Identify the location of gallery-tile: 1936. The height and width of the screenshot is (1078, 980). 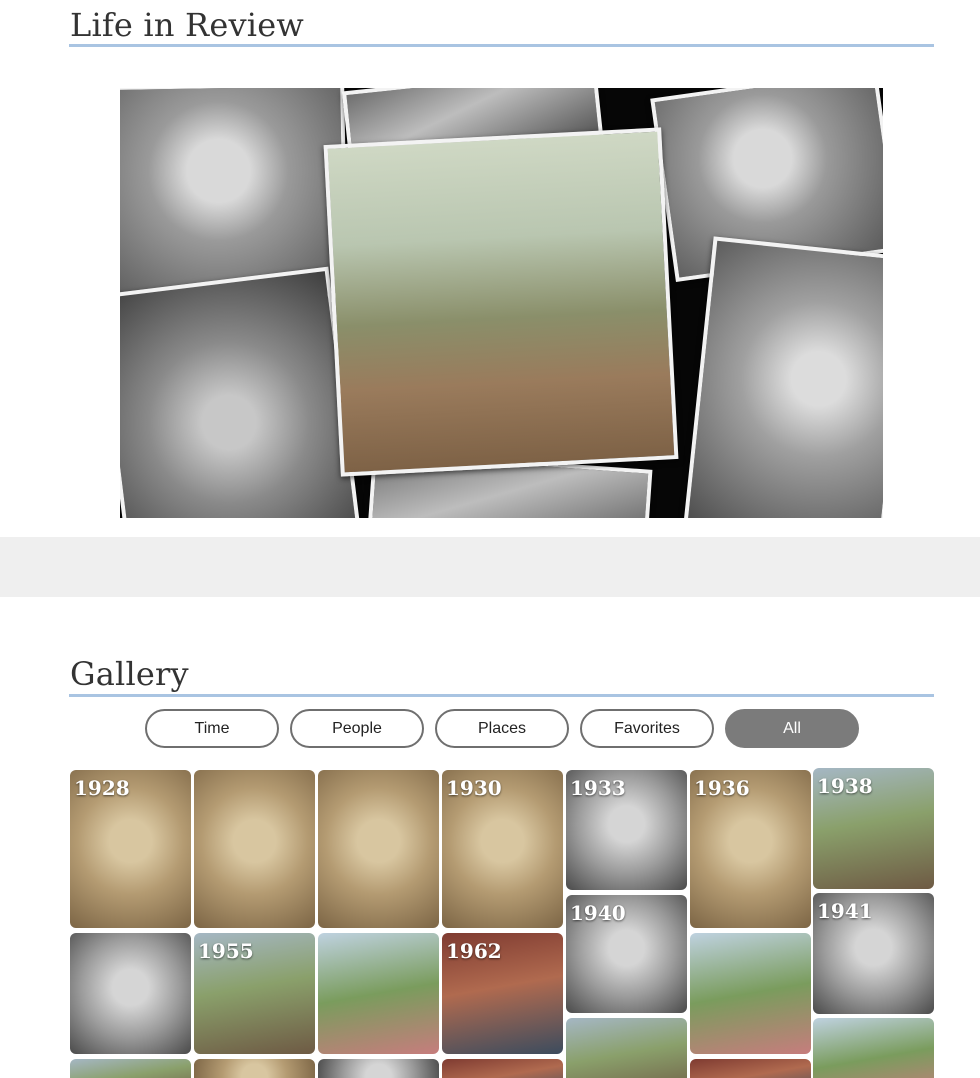
(750, 849).